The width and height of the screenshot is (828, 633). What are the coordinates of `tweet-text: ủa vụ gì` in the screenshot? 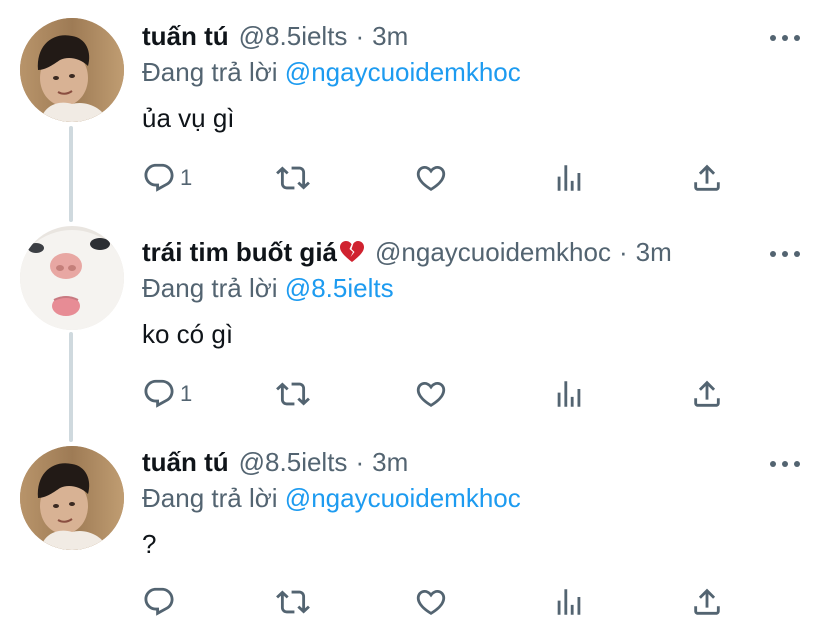 It's located at (188, 118).